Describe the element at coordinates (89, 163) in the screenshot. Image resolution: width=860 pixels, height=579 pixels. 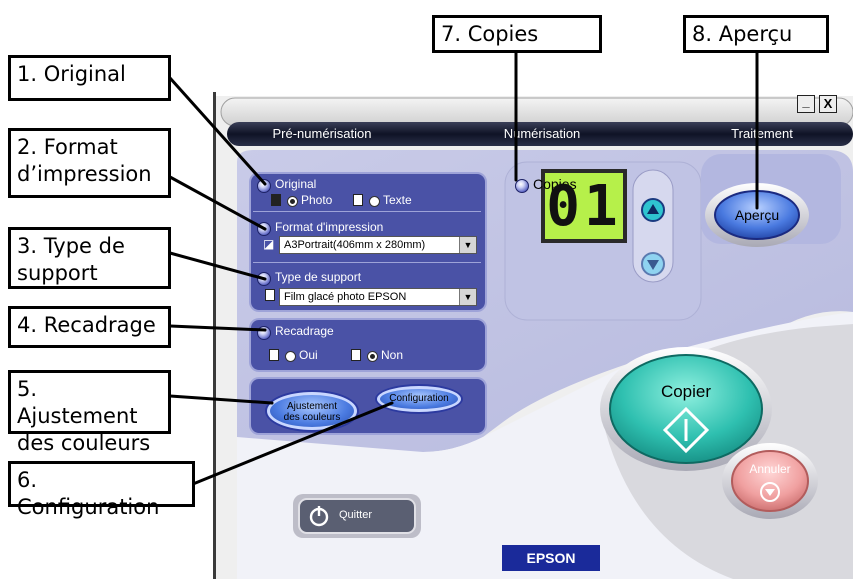
I see `callout-format-impression: 2. Format d’impression` at that location.